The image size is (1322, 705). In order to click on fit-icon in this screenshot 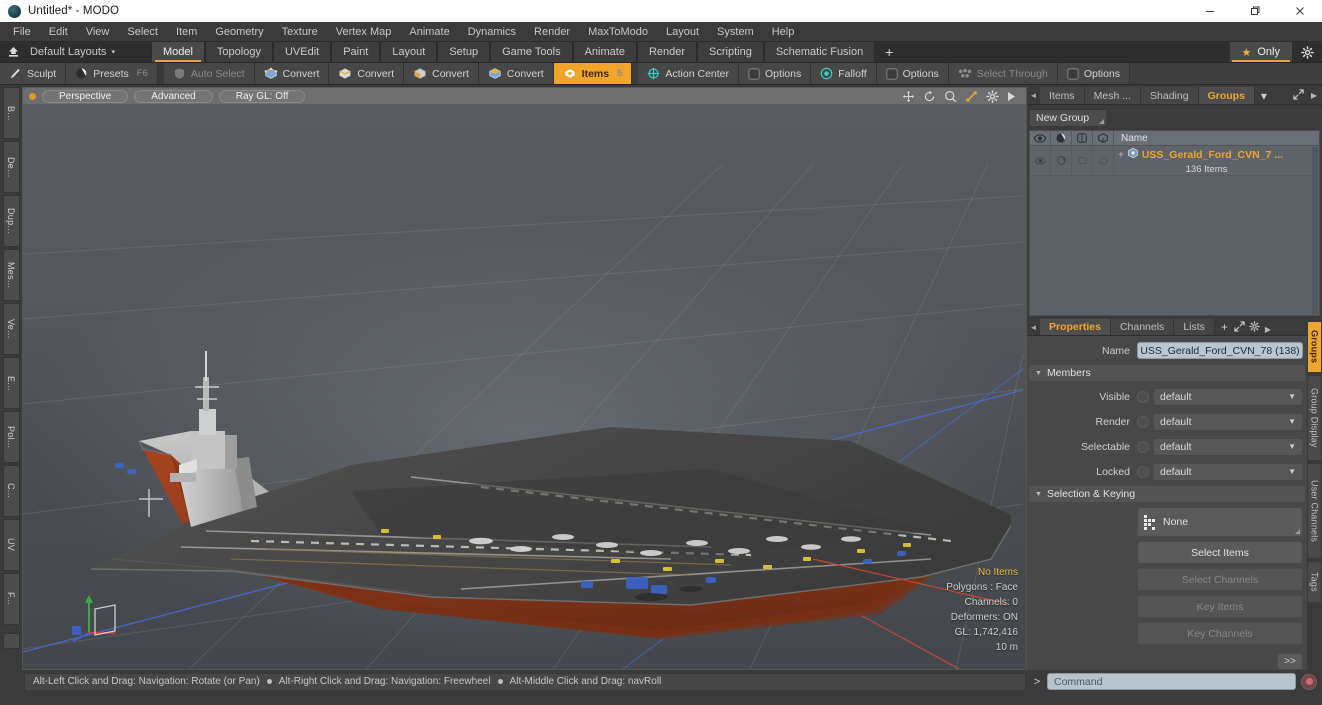, I will do `click(971, 96)`.